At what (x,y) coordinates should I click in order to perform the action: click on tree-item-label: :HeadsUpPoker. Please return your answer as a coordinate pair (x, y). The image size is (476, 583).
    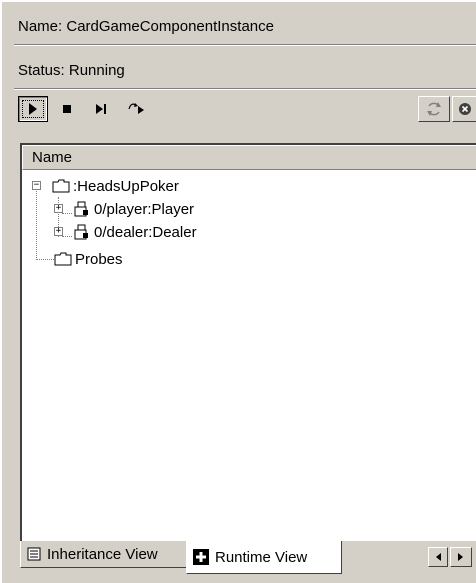
    Looking at the image, I should click on (126, 186).